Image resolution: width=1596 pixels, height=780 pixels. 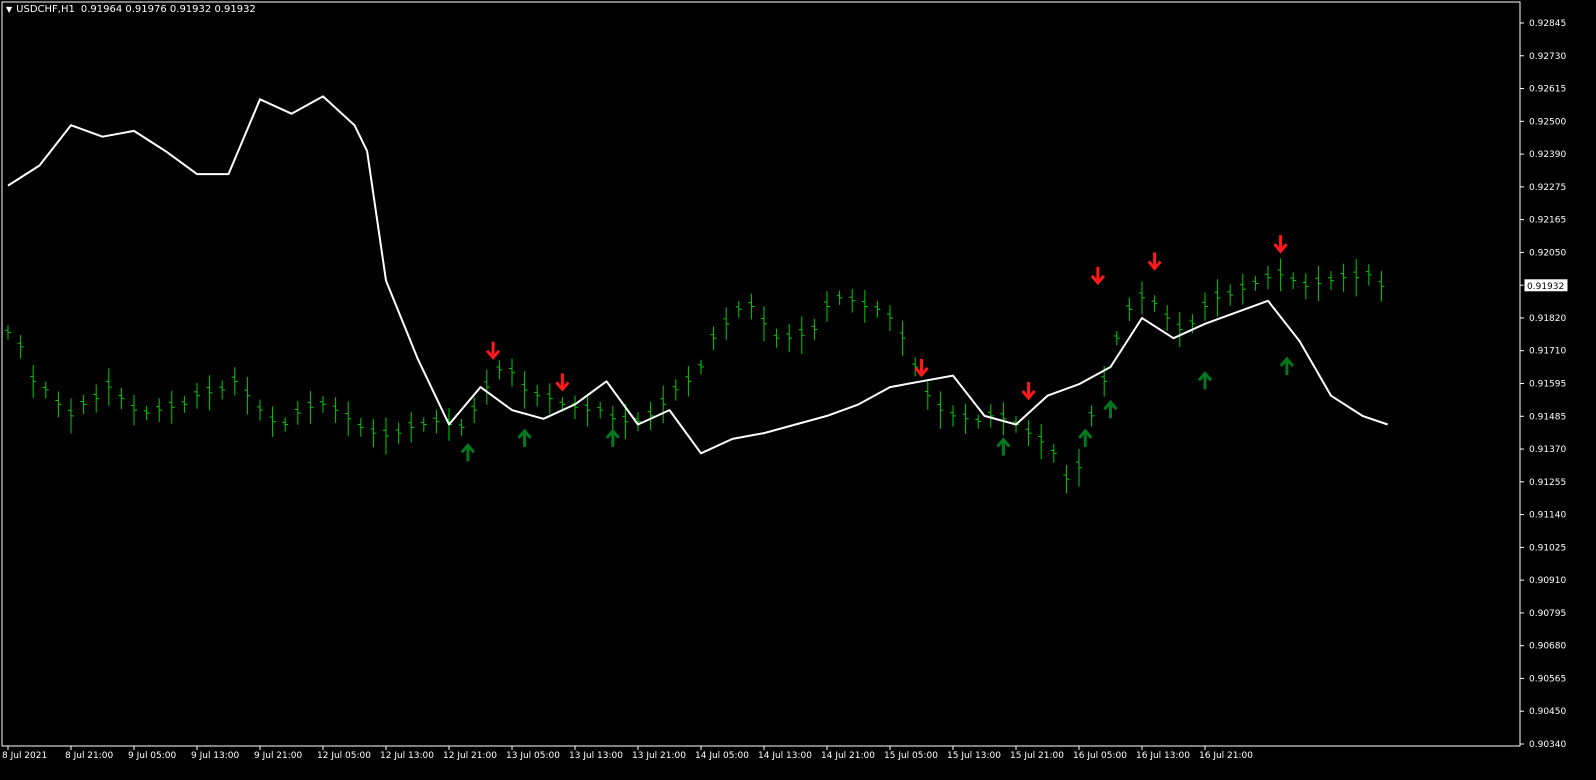 What do you see at coordinates (1547, 483) in the screenshot?
I see `y-tick-label: 0.91255` at bounding box center [1547, 483].